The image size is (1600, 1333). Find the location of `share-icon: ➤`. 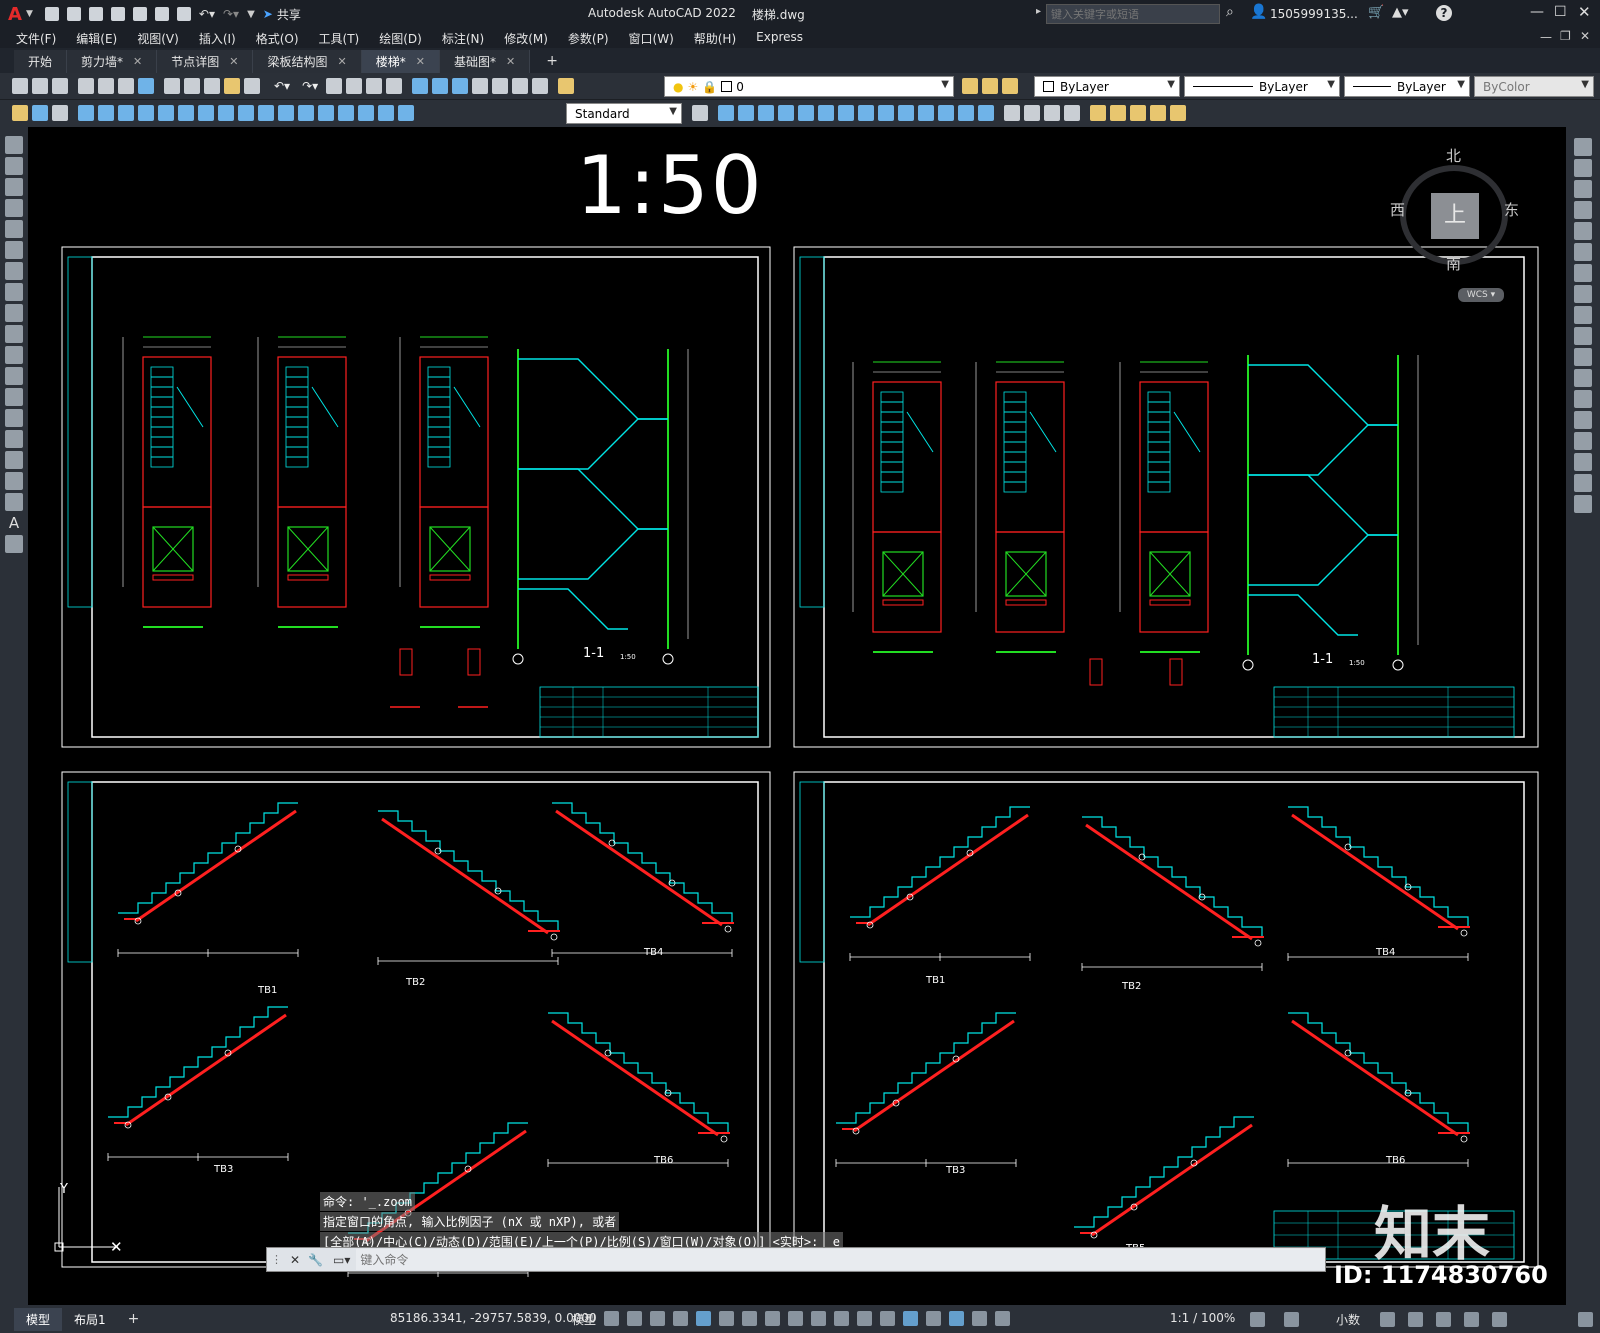

share-icon: ➤ is located at coordinates (268, 14).